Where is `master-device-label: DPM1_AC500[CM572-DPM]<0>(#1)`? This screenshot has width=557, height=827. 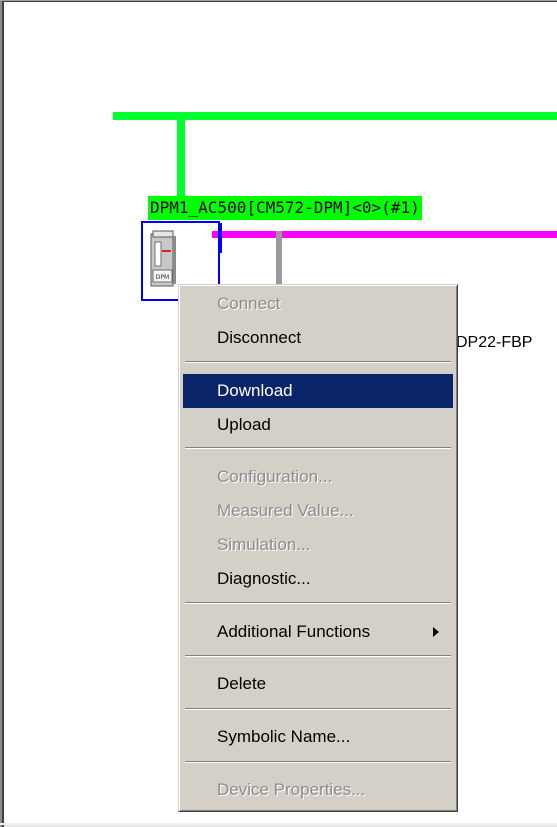 master-device-label: DPM1_AC500[CM572-DPM]<0>(#1) is located at coordinates (285, 208).